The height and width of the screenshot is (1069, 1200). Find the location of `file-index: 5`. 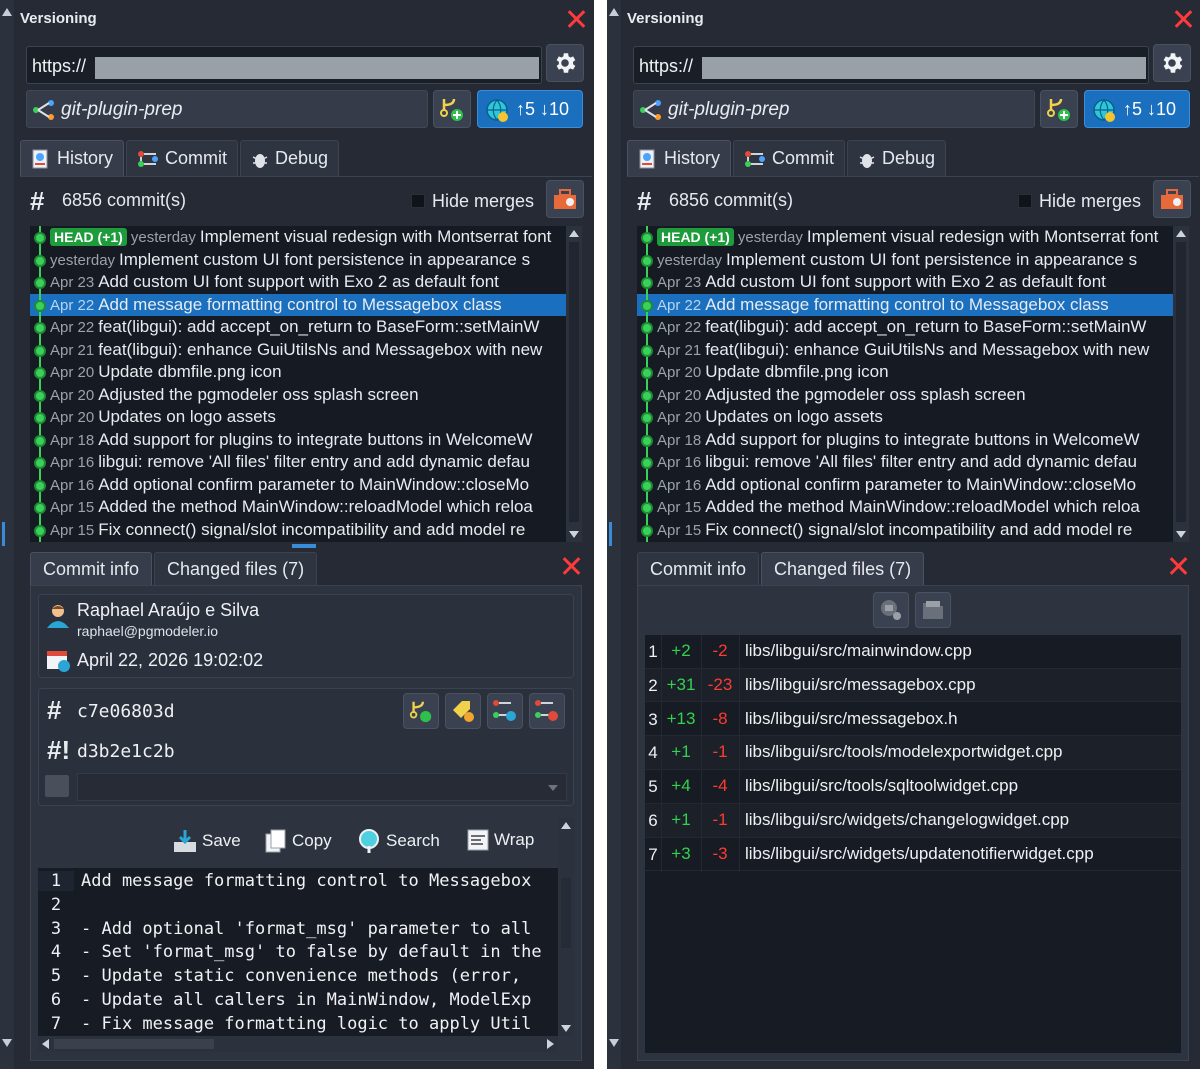

file-index: 5 is located at coordinates (653, 787).